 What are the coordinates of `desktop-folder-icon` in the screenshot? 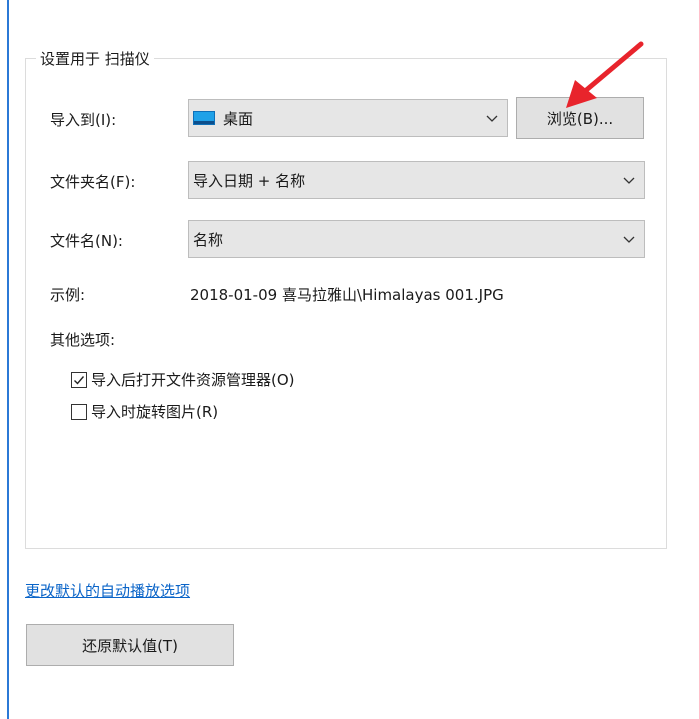 It's located at (204, 118).